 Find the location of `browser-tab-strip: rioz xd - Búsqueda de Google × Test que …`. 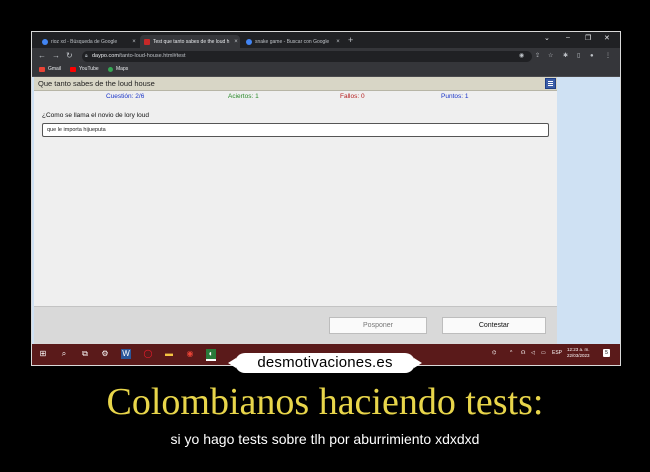

browser-tab-strip: rioz xd - Búsqueda de Google × Test que … is located at coordinates (326, 40).